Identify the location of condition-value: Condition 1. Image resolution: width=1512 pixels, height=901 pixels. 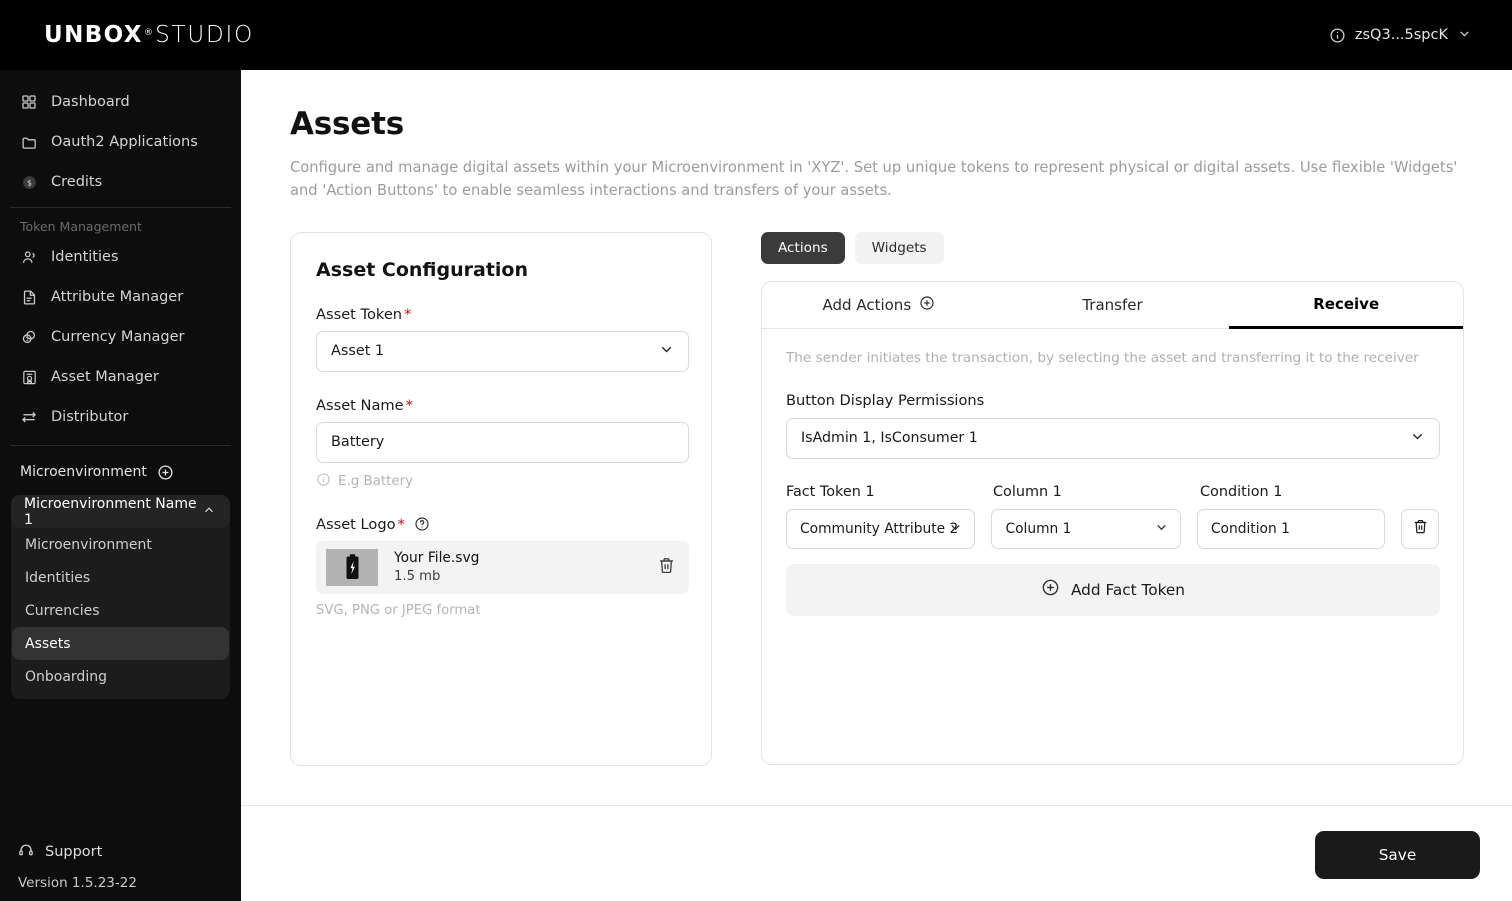
(1250, 528).